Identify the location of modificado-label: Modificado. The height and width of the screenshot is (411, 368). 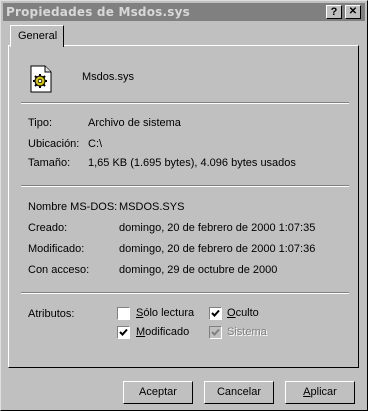
(163, 332).